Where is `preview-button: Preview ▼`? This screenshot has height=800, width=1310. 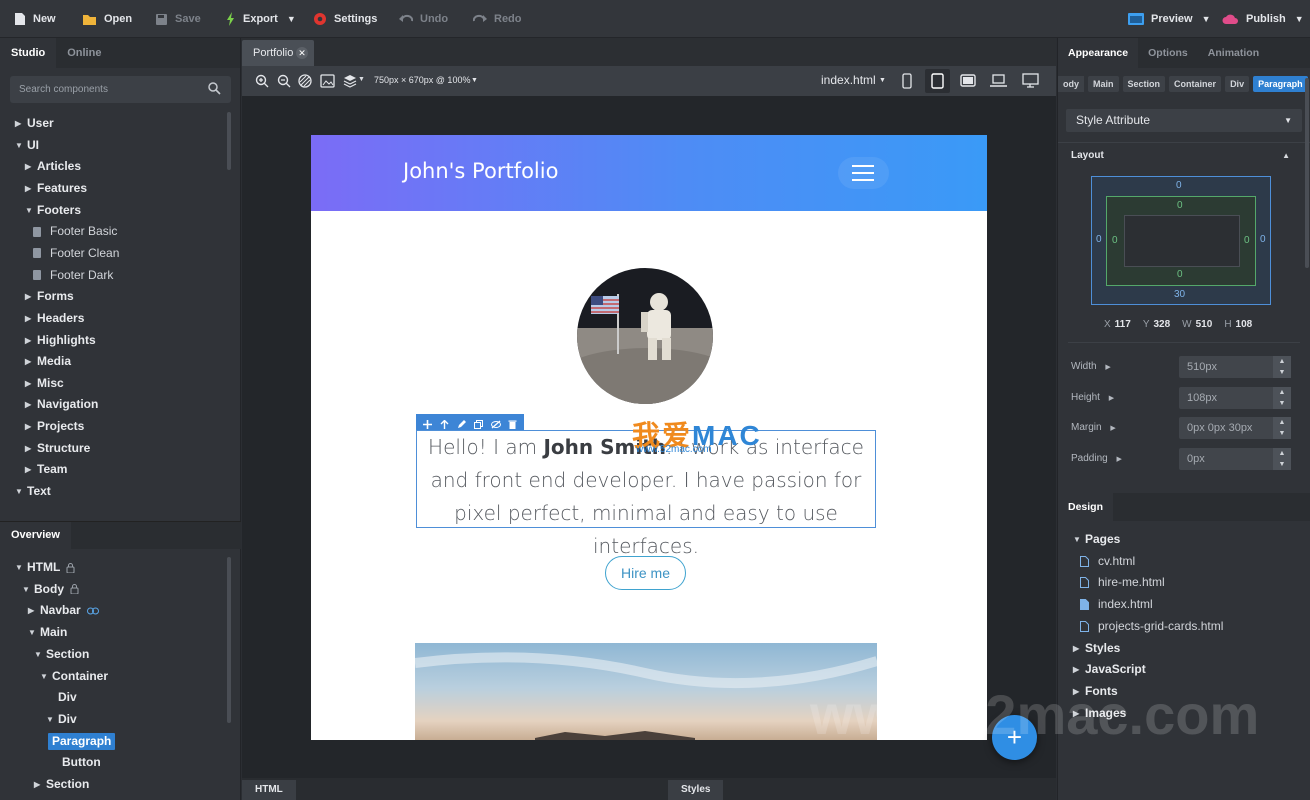
preview-button: Preview ▼ is located at coordinates (1169, 19).